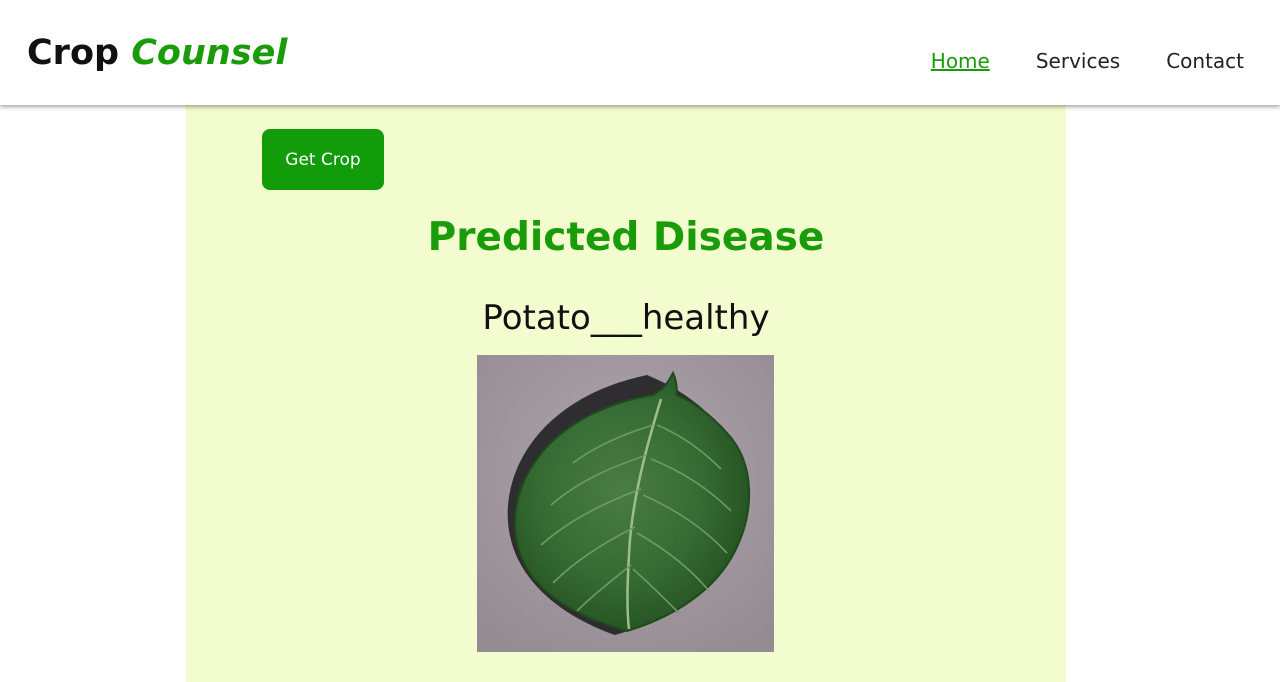  What do you see at coordinates (1205, 61) in the screenshot?
I see `nav-contact-link: Contact` at bounding box center [1205, 61].